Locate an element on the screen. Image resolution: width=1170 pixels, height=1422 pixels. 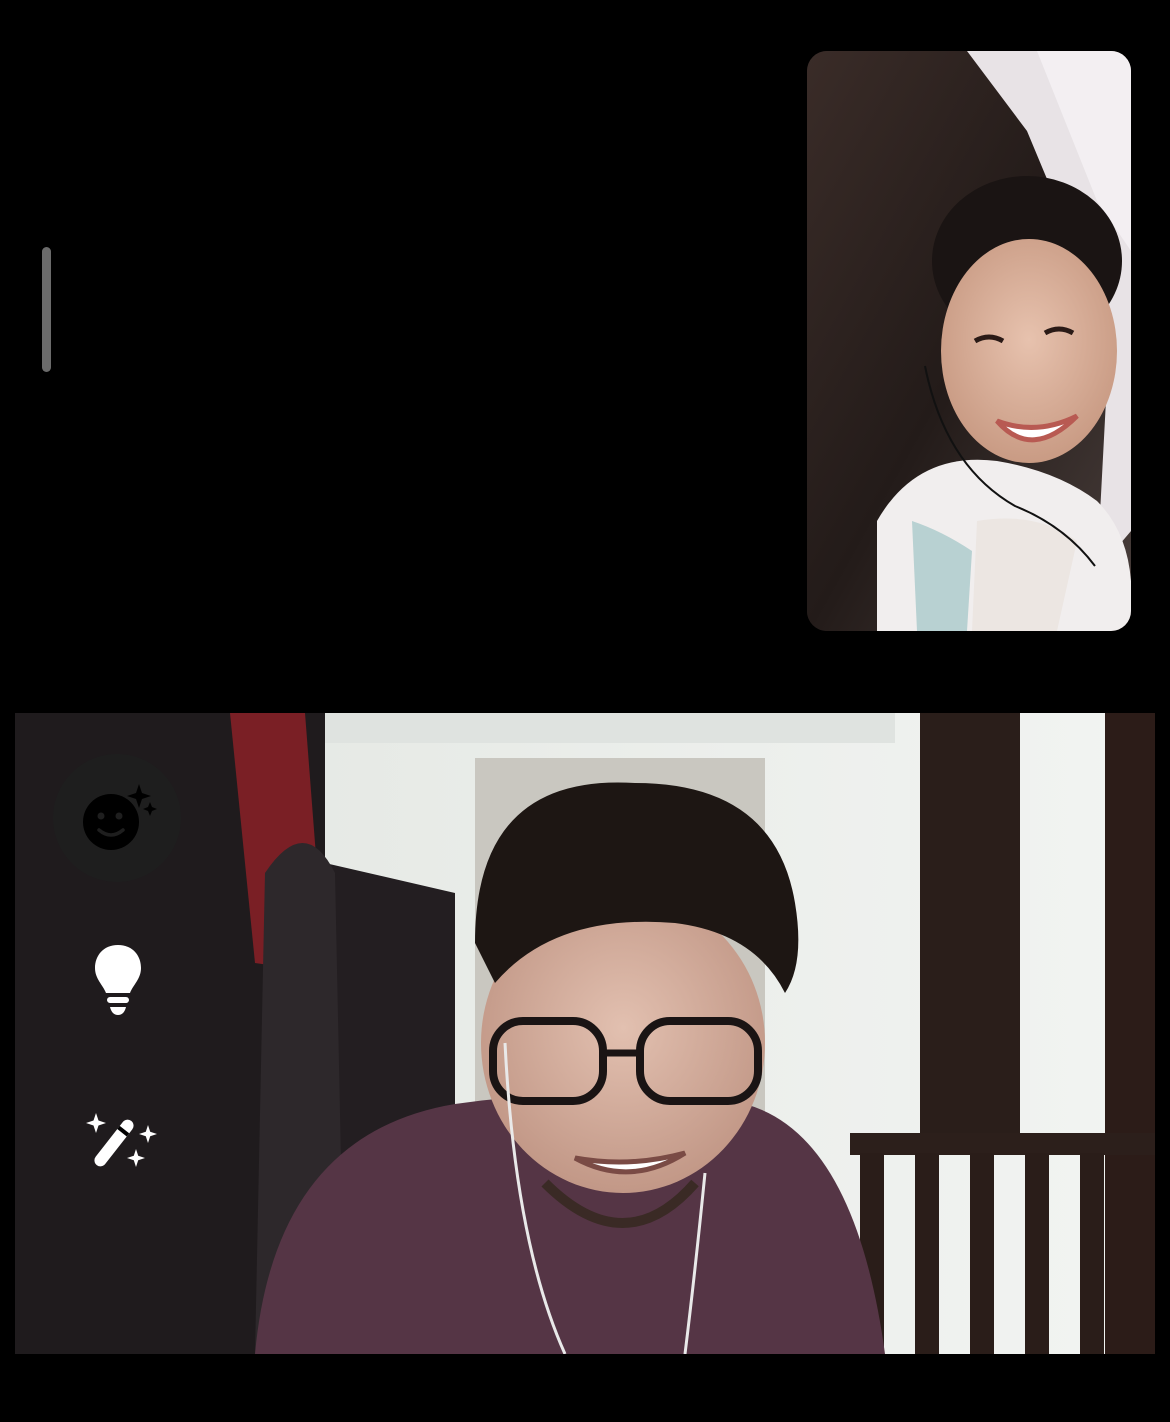
face-sparkle-icon is located at coordinates (120, 817).